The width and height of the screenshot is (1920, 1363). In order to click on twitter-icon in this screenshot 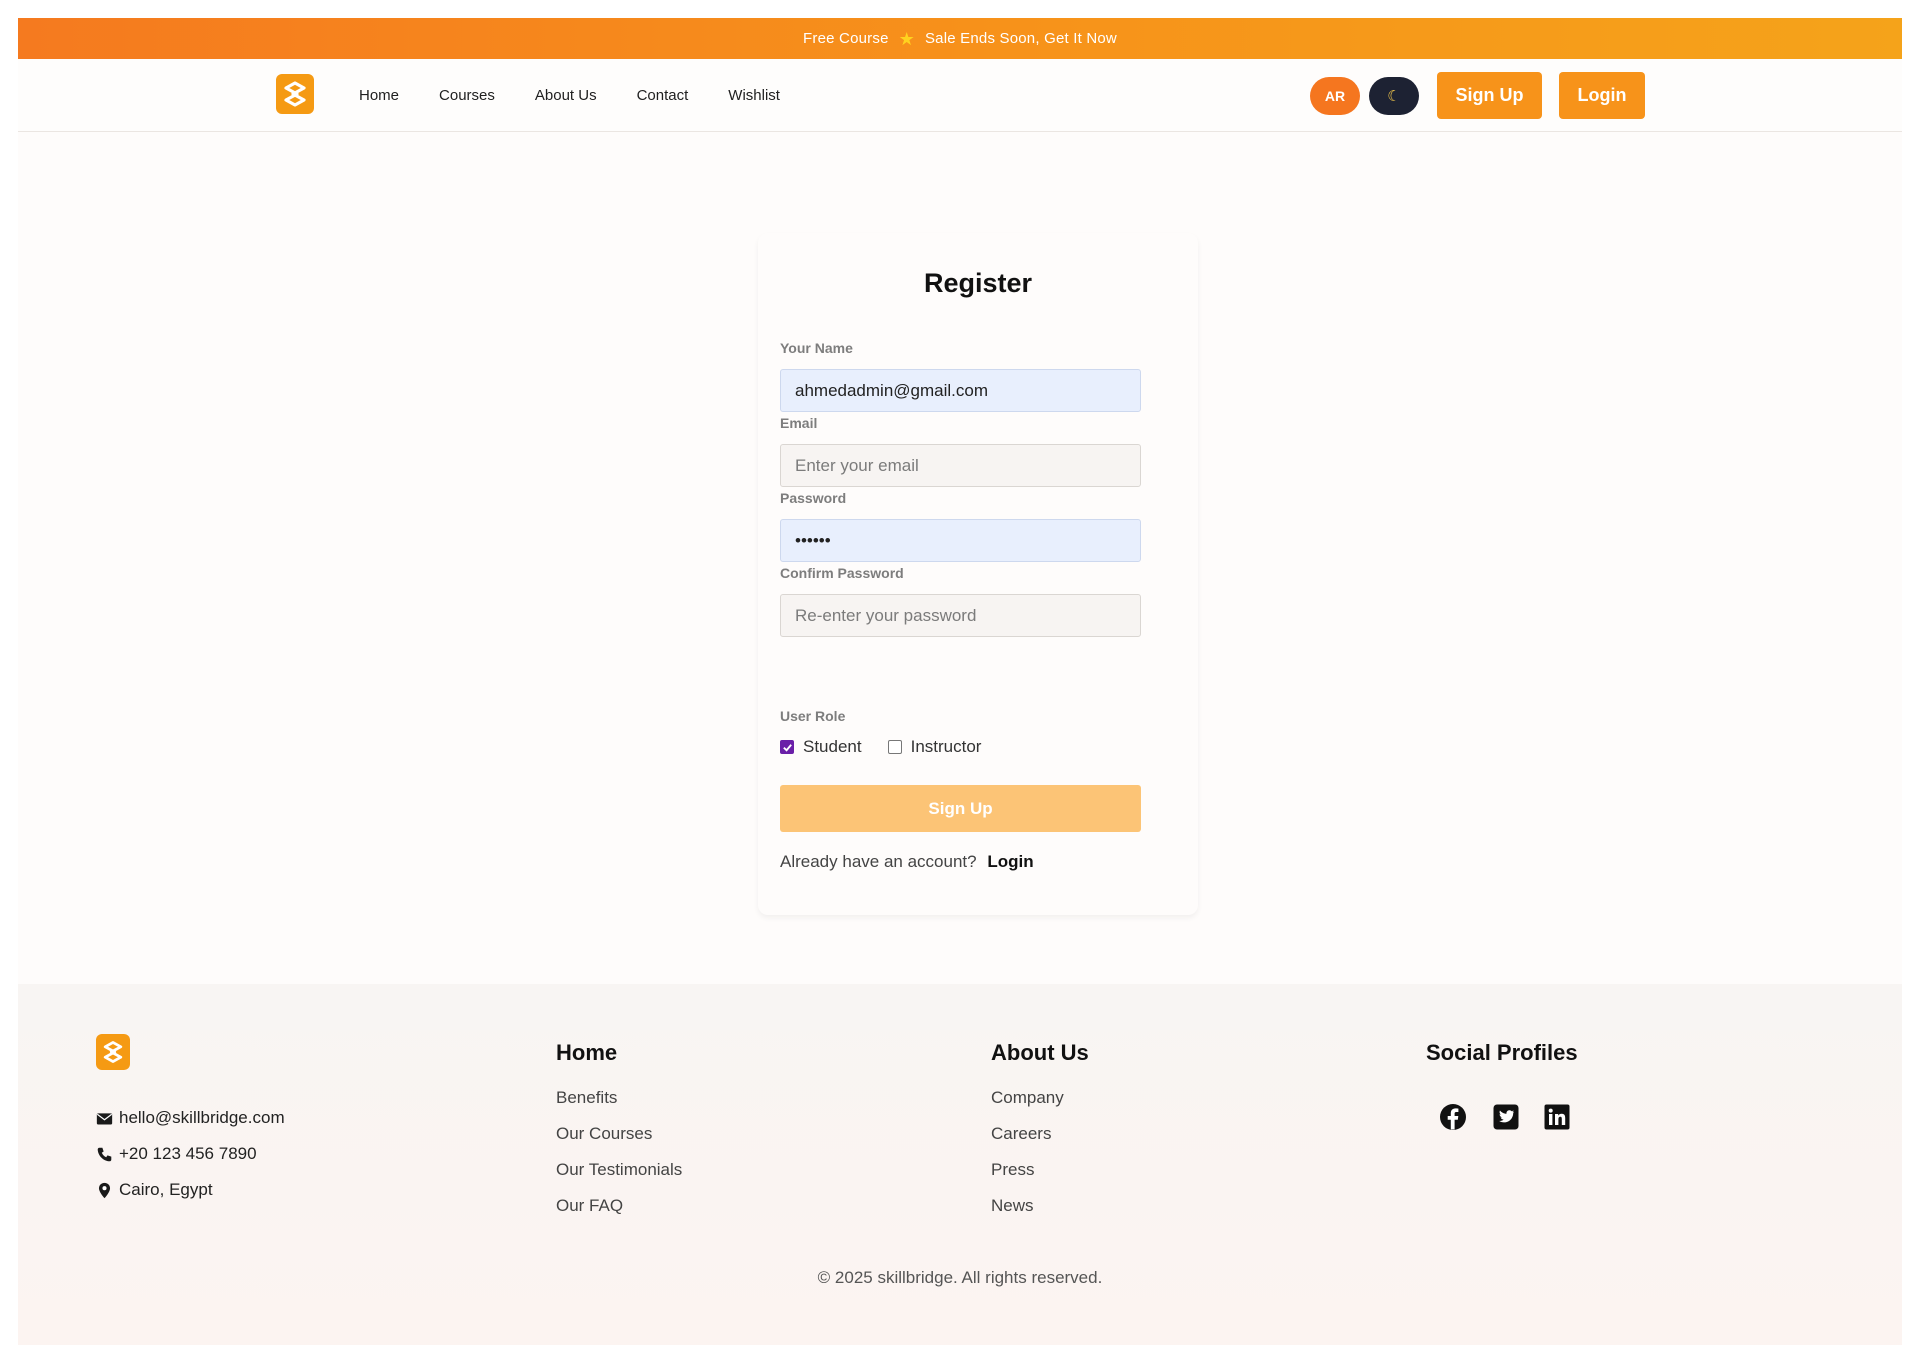, I will do `click(1506, 1117)`.